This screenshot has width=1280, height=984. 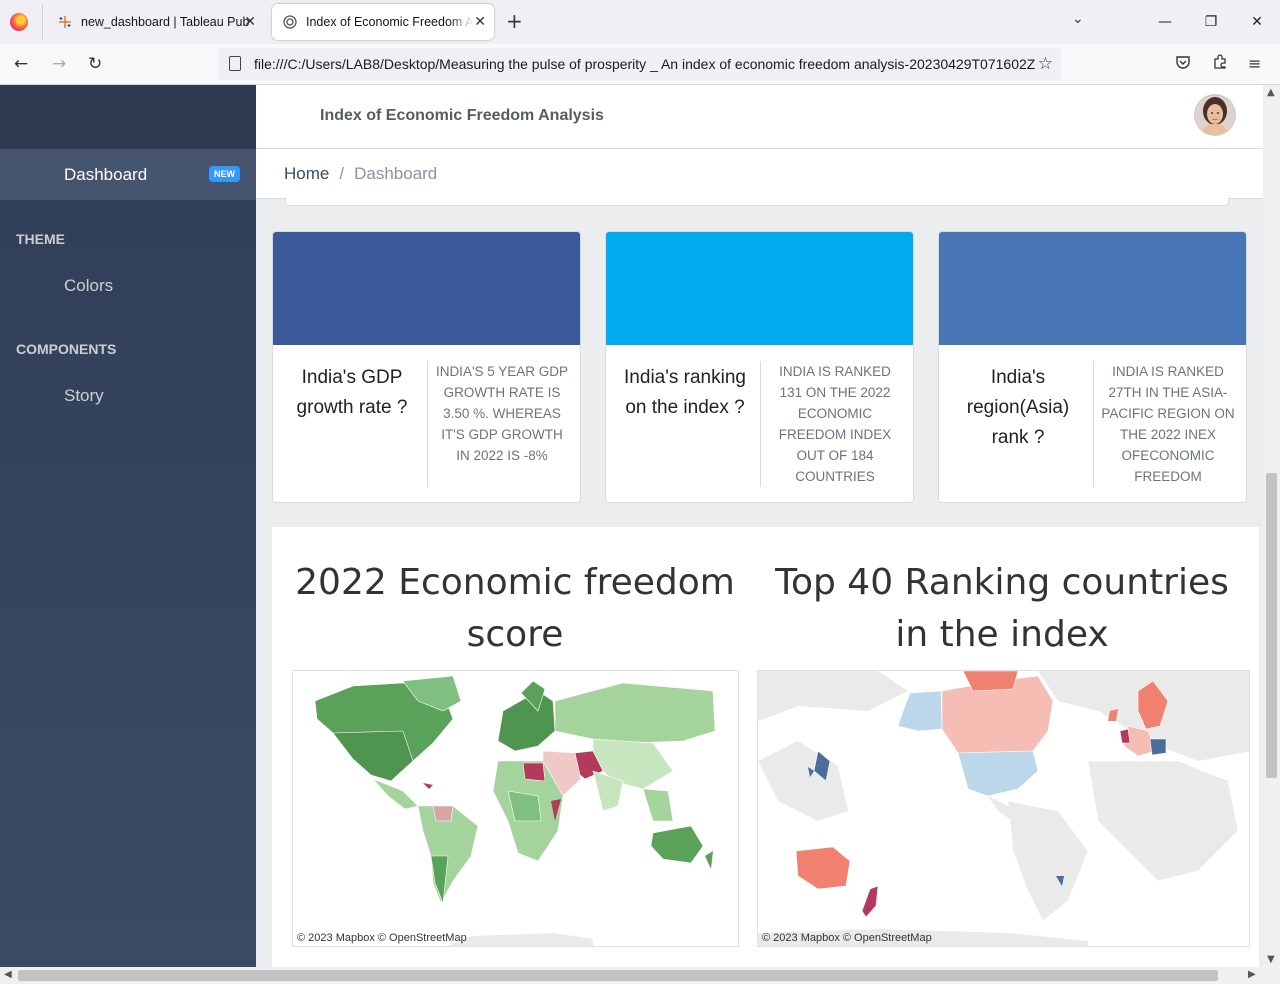 What do you see at coordinates (396, 173) in the screenshot?
I see `breadcrumb-current: Dashboard` at bounding box center [396, 173].